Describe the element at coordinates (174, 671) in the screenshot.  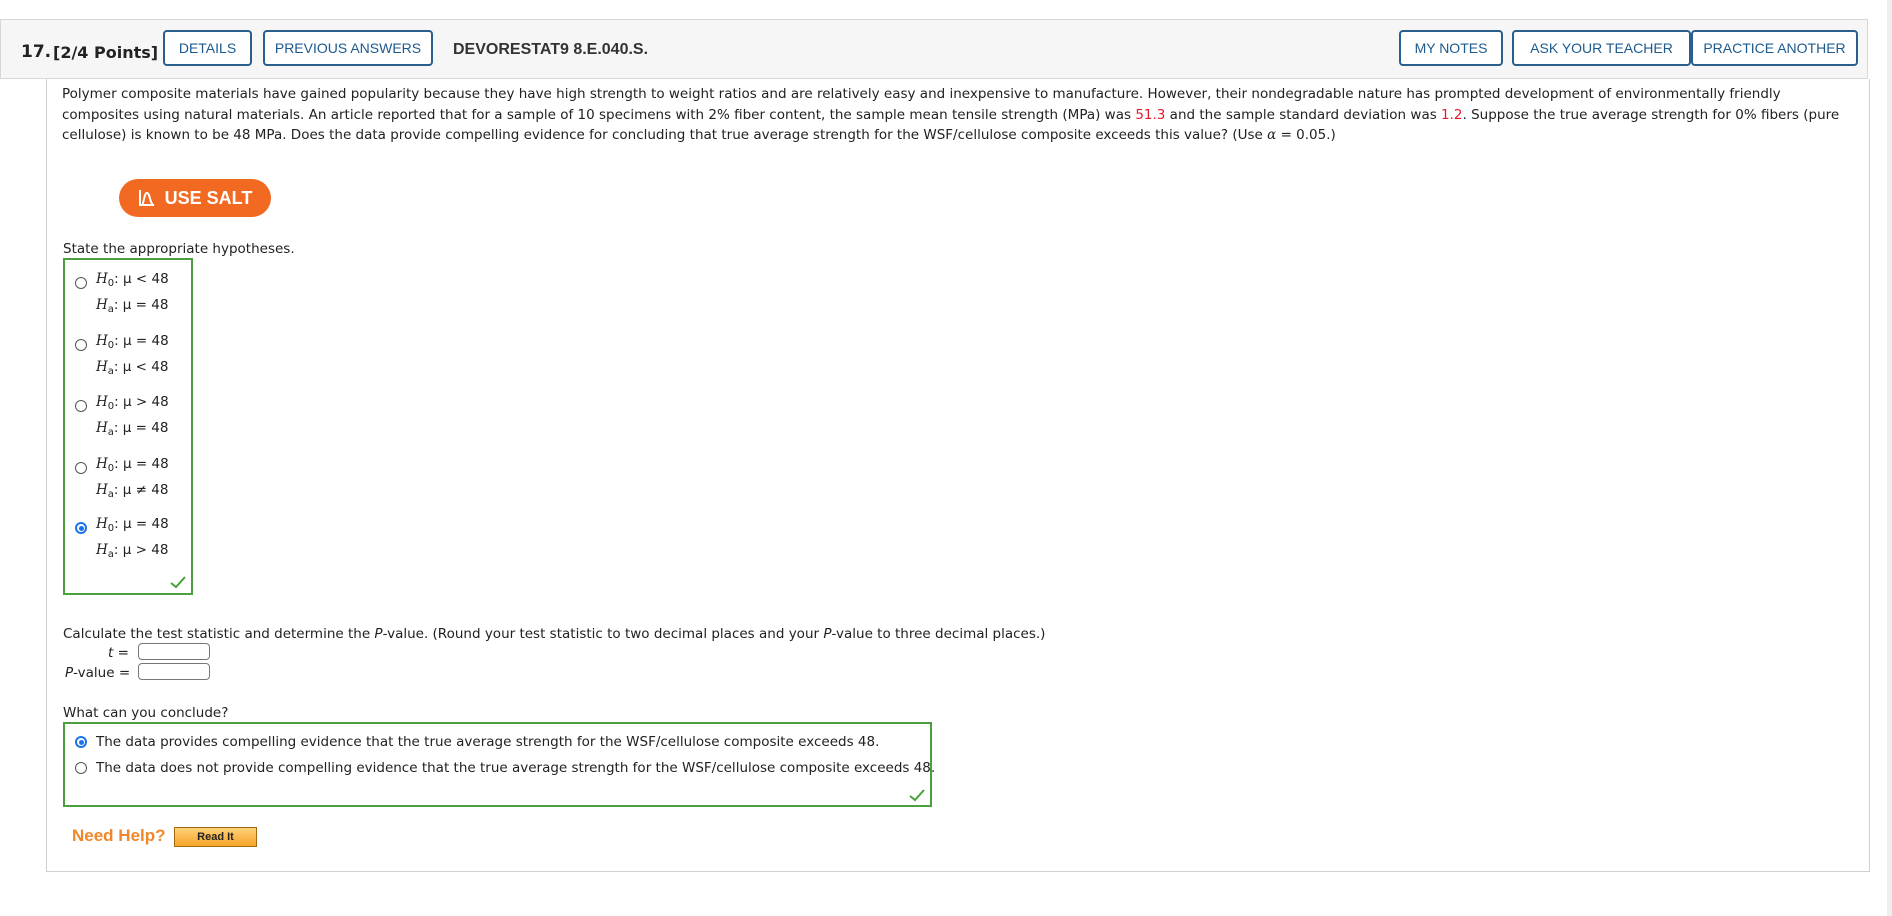
I see `p-value-input` at that location.